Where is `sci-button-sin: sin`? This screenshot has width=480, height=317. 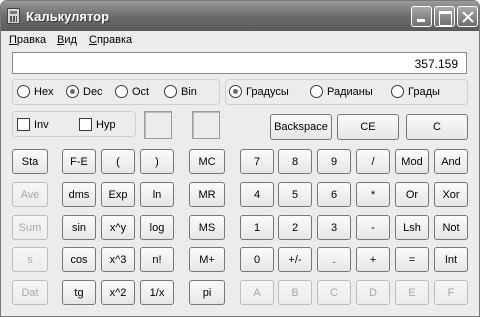 sci-button-sin: sin is located at coordinates (79, 227).